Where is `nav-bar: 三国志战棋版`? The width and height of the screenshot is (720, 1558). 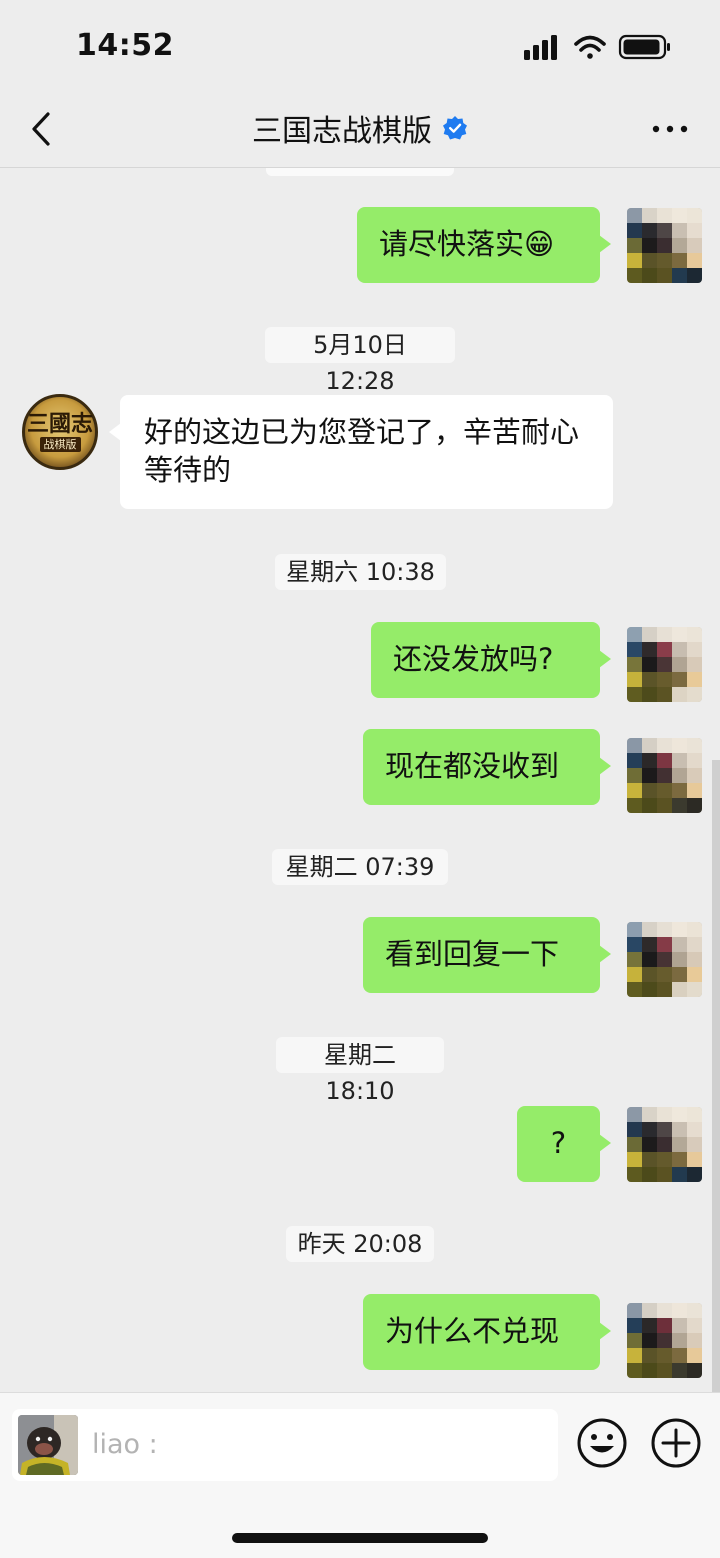
nav-bar: 三国志战棋版 is located at coordinates (360, 130).